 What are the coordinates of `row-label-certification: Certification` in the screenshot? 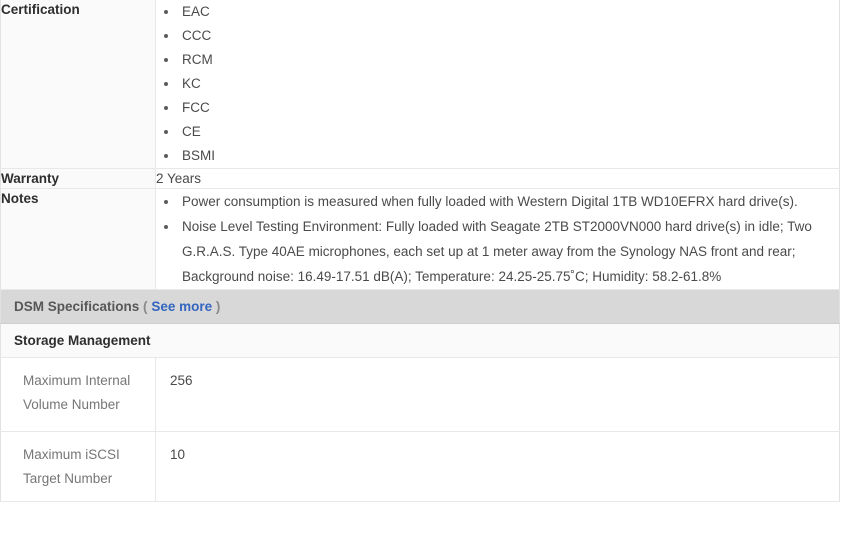 It's located at (78, 84).